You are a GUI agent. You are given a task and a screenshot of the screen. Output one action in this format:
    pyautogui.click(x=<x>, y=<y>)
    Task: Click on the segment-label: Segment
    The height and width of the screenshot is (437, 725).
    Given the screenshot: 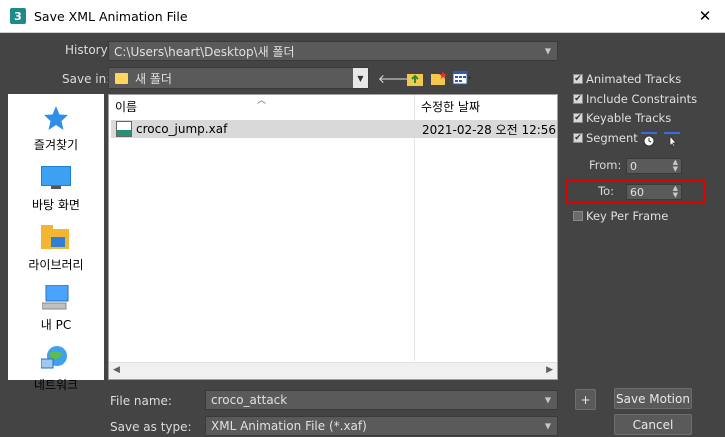 What is the action you would take?
    pyautogui.click(x=612, y=138)
    